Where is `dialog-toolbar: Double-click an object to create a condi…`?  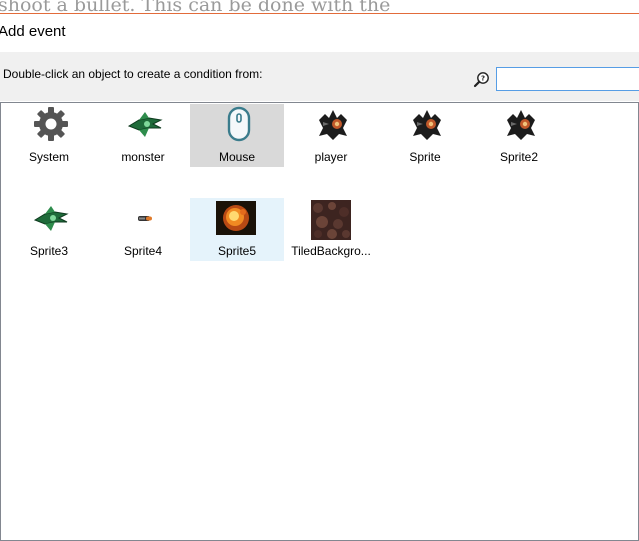
dialog-toolbar: Double-click an object to create a condi… is located at coordinates (319, 76).